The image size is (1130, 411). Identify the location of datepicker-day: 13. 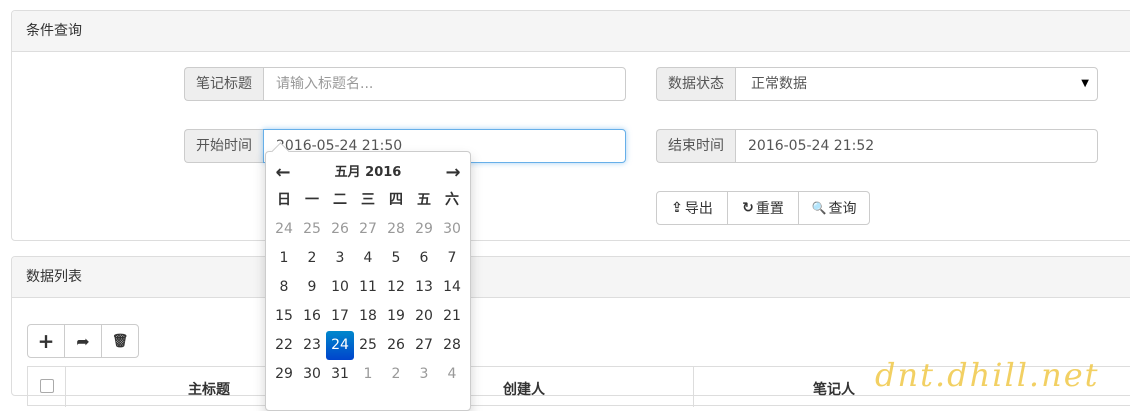
(424, 287).